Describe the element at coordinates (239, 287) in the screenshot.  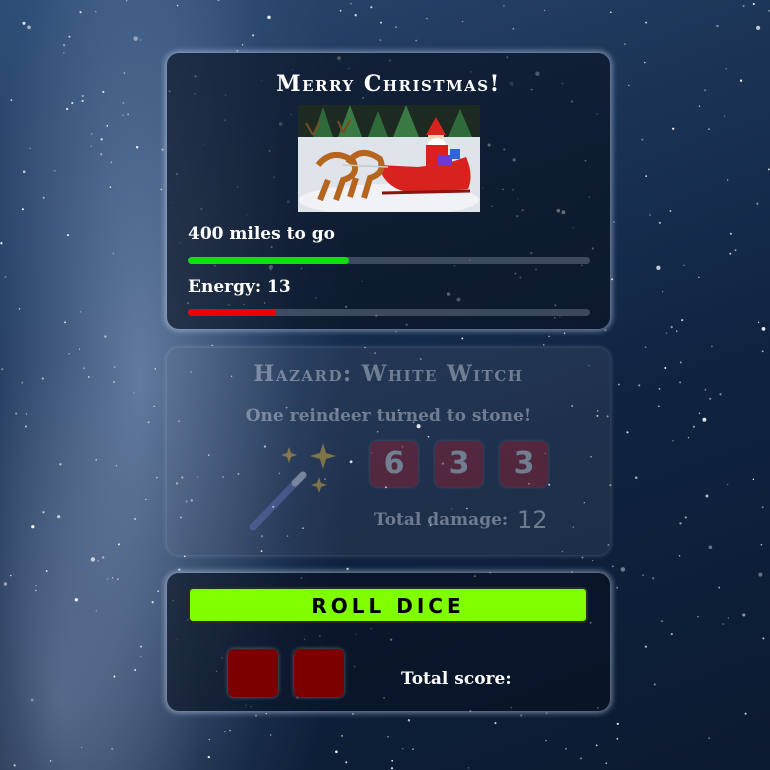
I see `energy-label: Energy: 13` at that location.